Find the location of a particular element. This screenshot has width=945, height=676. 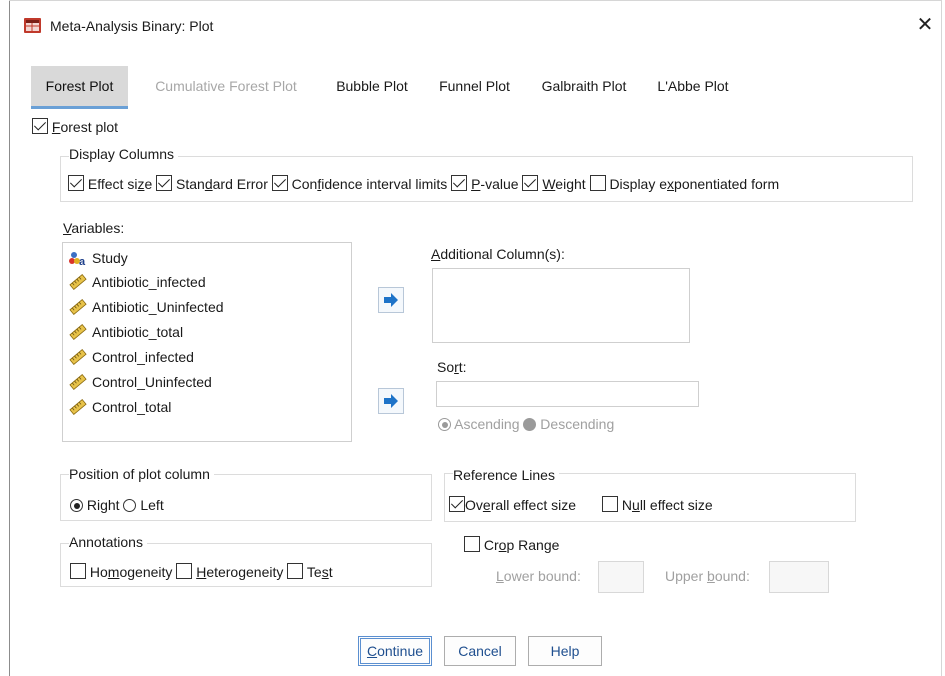

list-item-study: a Study is located at coordinates (98, 258).